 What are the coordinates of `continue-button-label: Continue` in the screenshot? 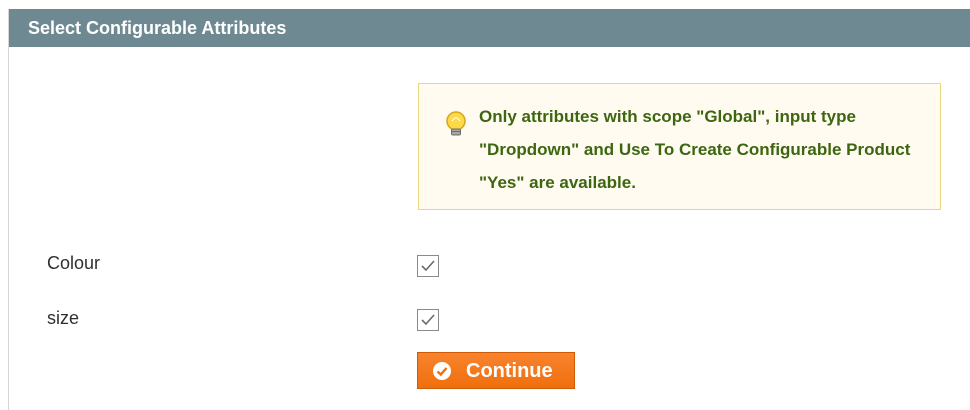 It's located at (509, 371).